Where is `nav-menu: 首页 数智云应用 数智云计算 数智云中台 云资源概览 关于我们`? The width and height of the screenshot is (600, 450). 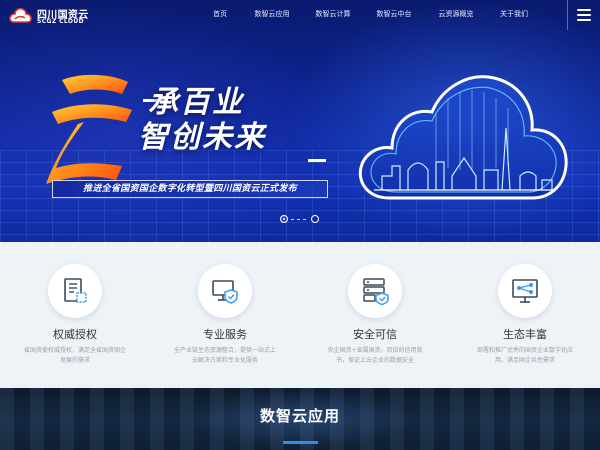
nav-menu: 首页 数智云应用 数智云计算 数智云中台 云资源概览 关于我们 is located at coordinates (300, 15).